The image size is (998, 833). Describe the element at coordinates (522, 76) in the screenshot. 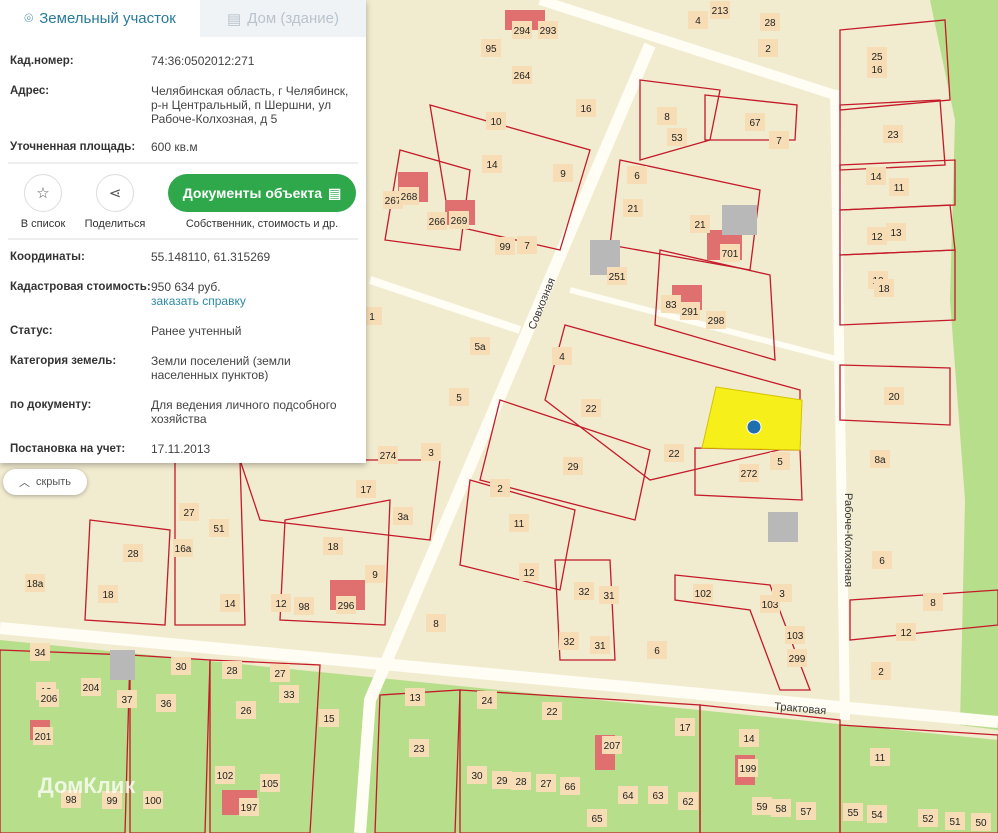

I see `parcel-number-label: 264` at that location.